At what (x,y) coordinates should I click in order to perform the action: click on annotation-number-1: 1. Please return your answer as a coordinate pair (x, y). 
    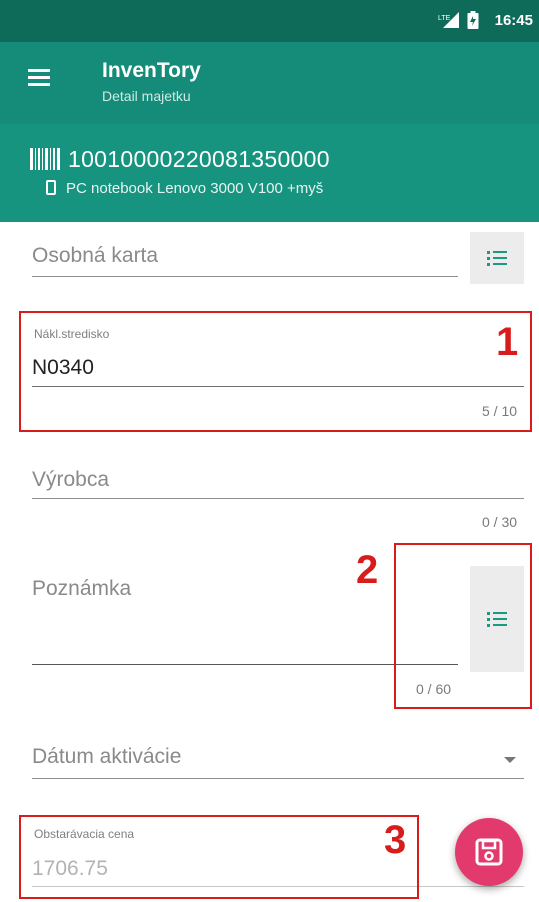
    Looking at the image, I should click on (507, 342).